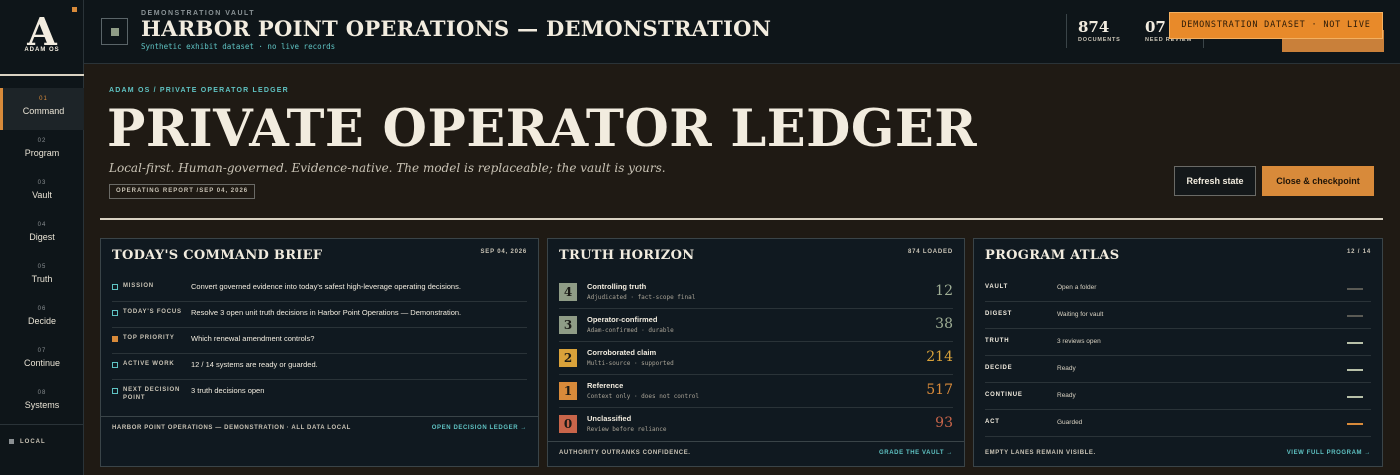  What do you see at coordinates (33, 442) in the screenshot?
I see `local-status-label: LOCAL` at bounding box center [33, 442].